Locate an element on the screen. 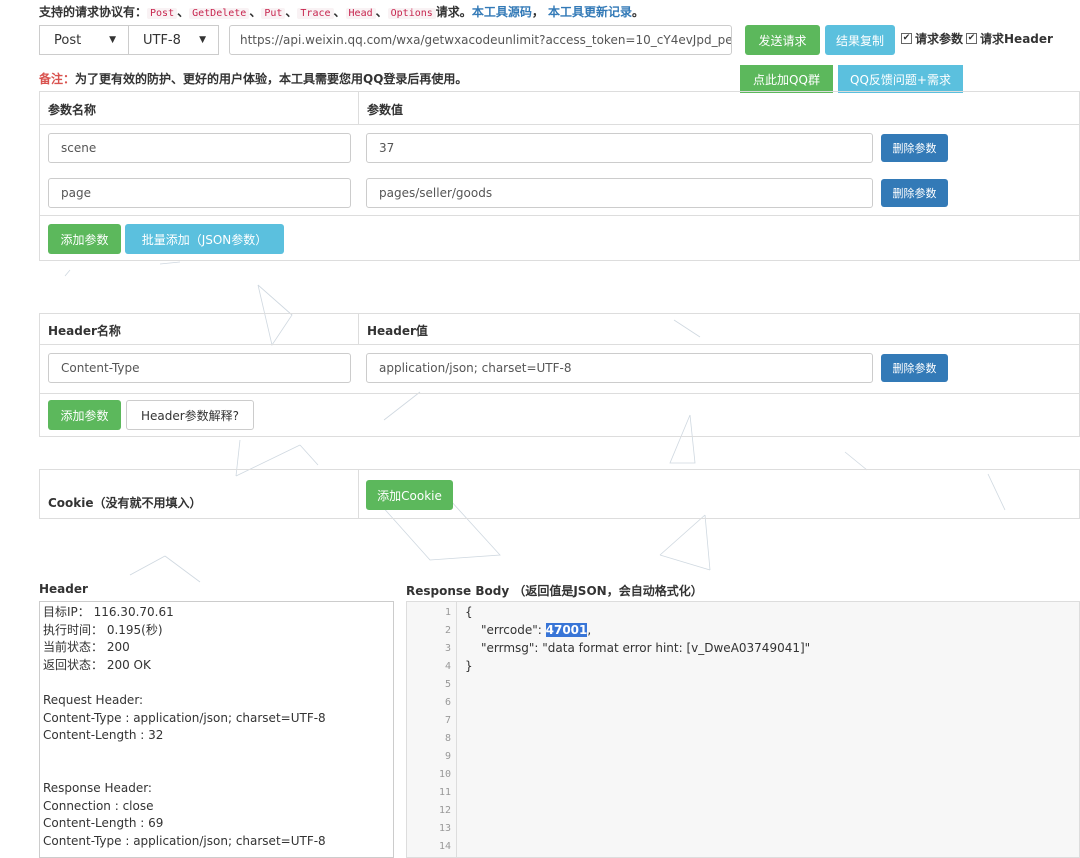  param-name-input: page is located at coordinates (199, 193).